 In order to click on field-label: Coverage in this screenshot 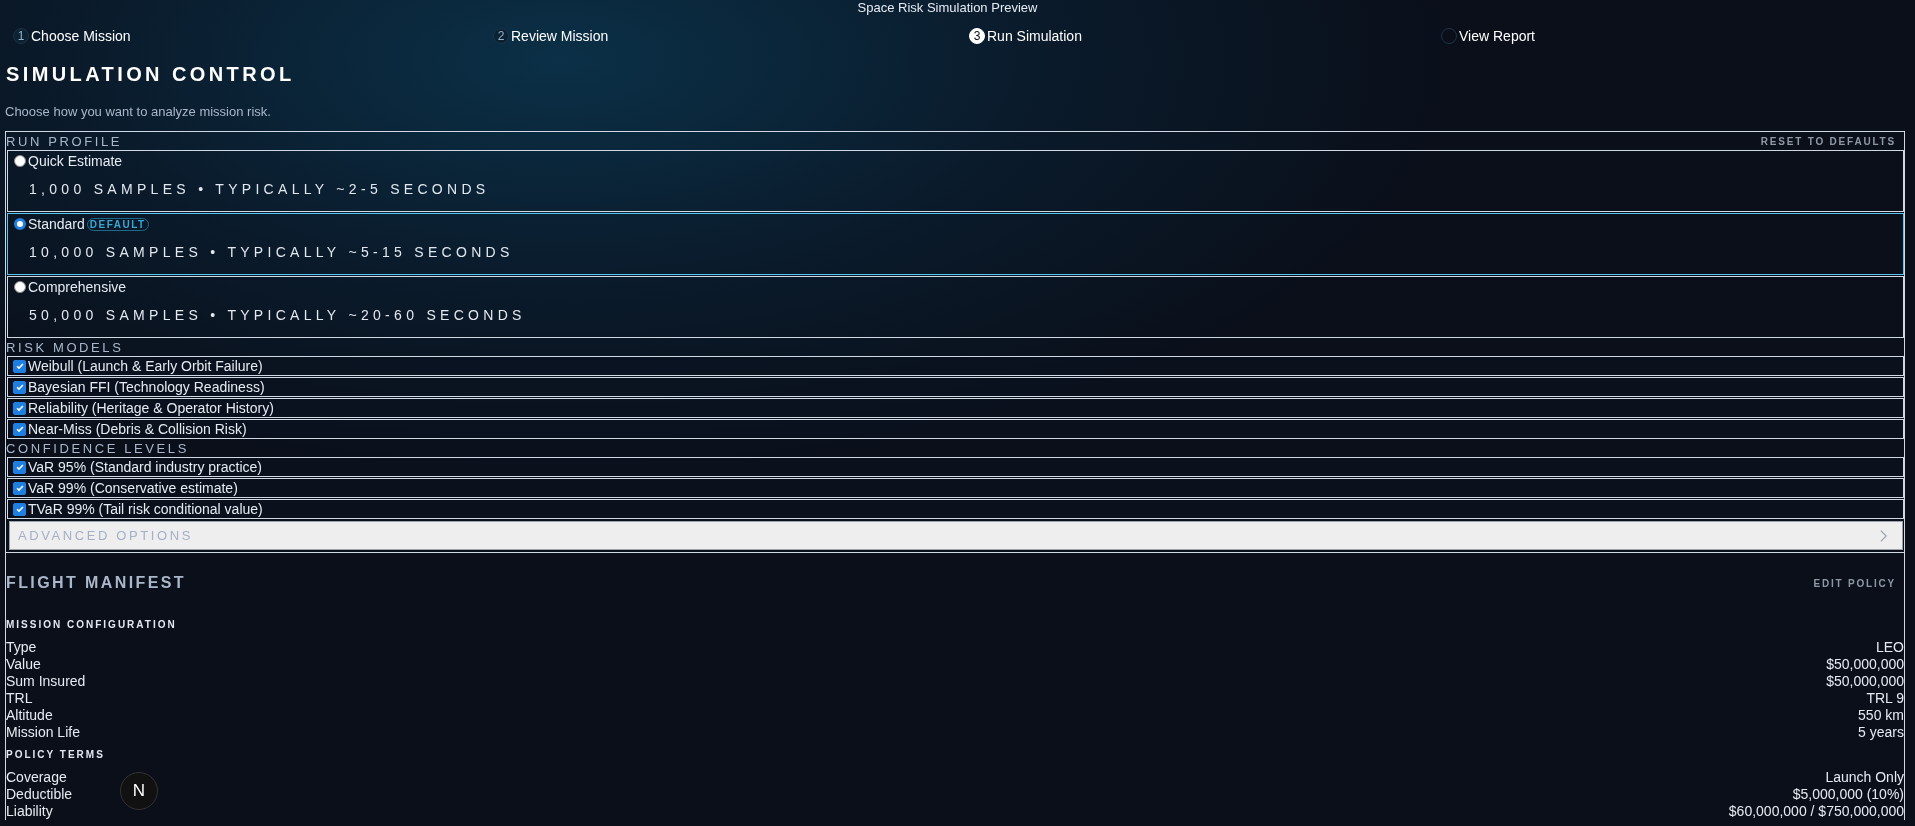, I will do `click(36, 777)`.